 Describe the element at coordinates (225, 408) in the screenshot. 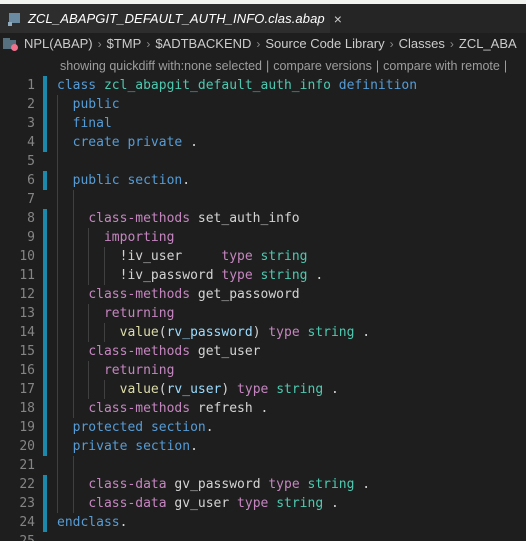

I see `code-token: refresh` at that location.